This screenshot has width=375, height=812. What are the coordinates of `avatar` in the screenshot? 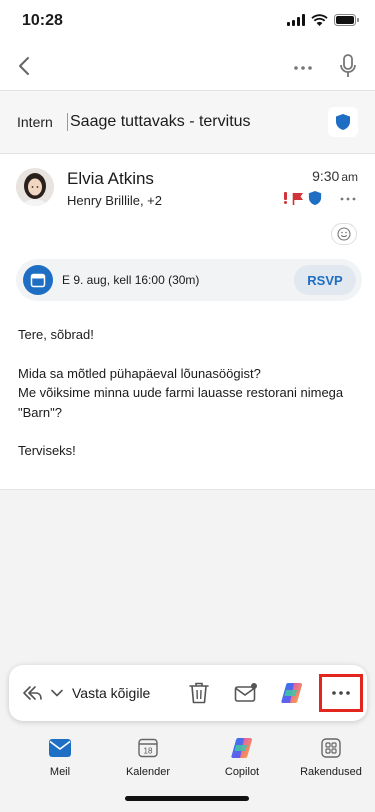 It's located at (35, 187).